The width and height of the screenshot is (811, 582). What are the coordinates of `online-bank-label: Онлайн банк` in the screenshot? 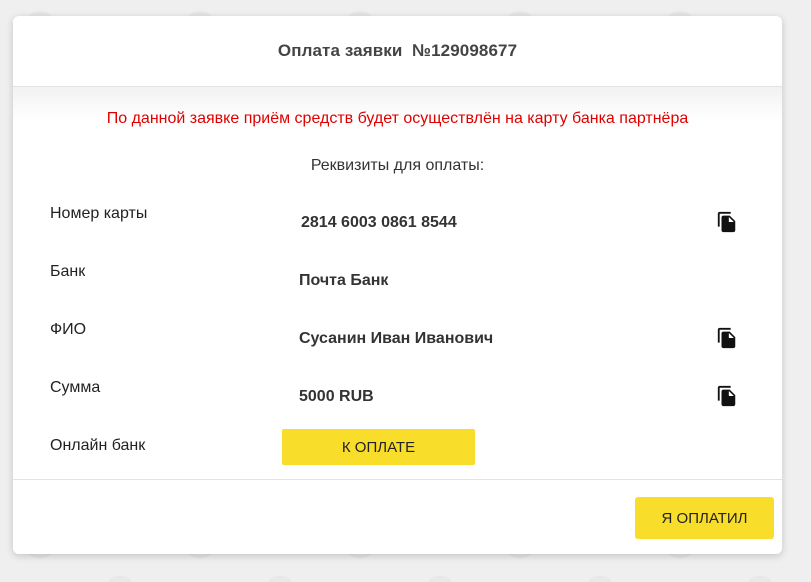 It's located at (98, 445).